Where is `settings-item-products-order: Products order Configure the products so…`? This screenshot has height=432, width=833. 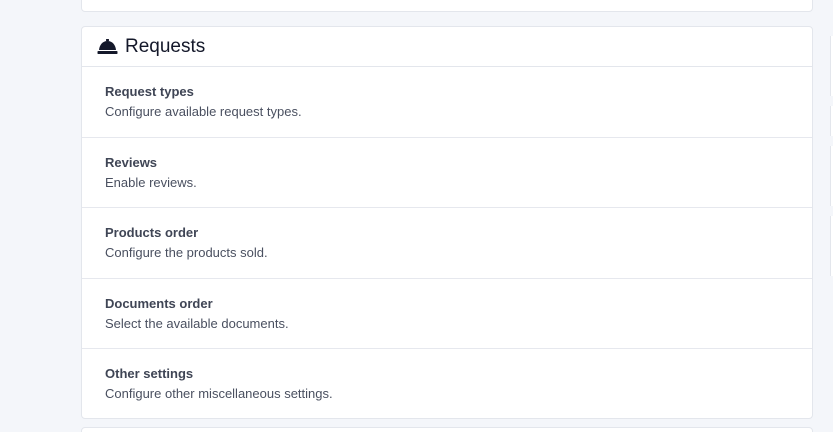
settings-item-products-order: Products order Configure the products so… is located at coordinates (447, 243).